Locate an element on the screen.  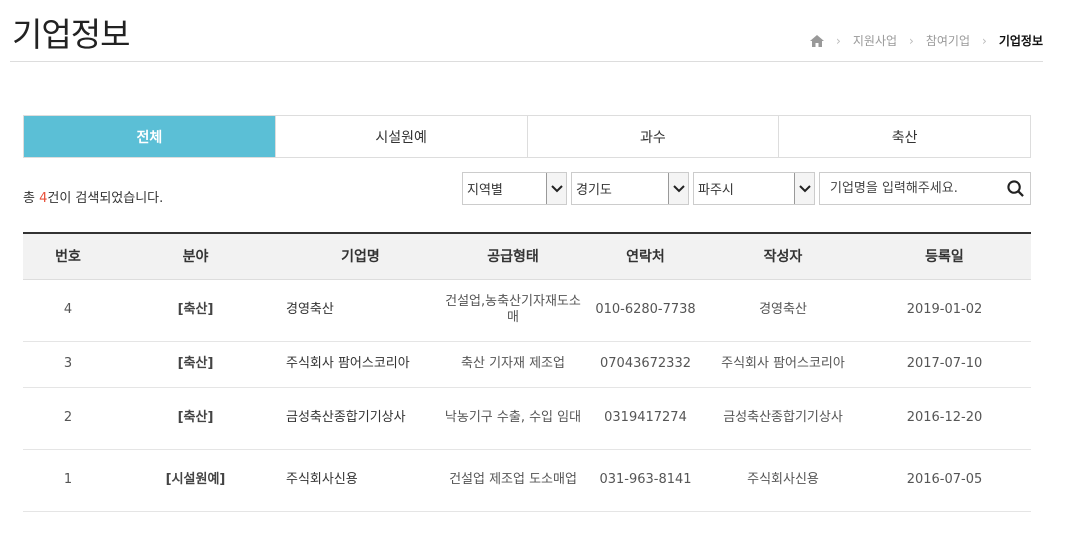
company-name: 금성축산종합기기상사 is located at coordinates (360, 418).